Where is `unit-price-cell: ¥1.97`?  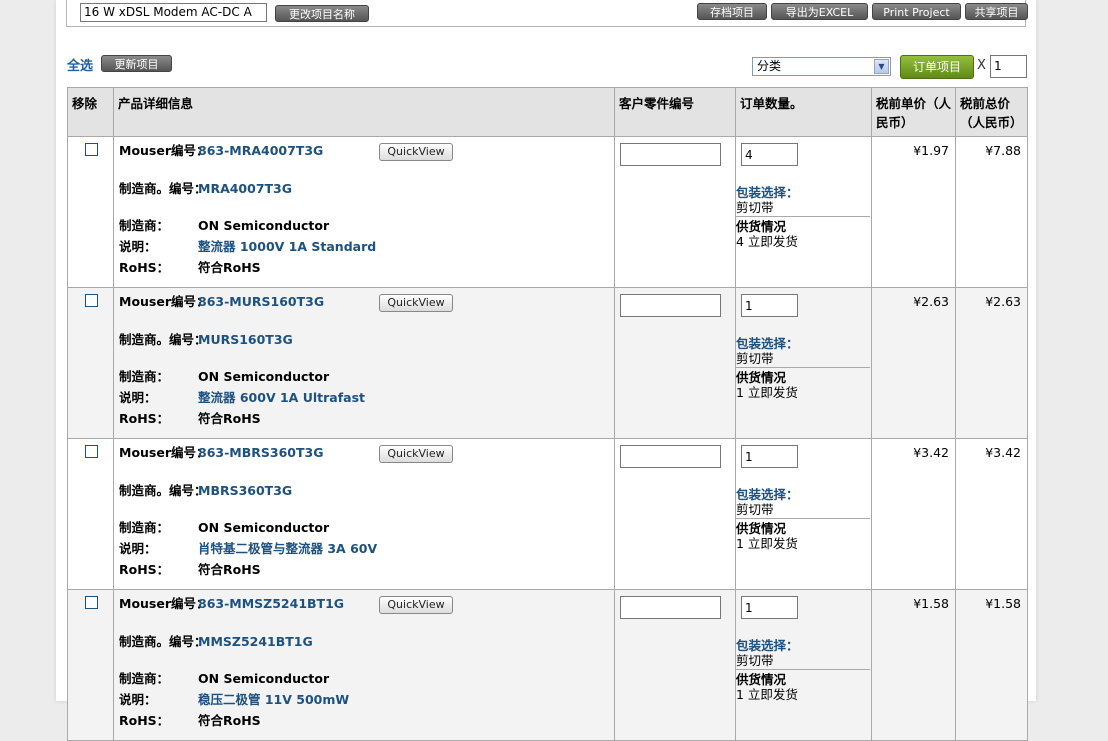
unit-price-cell: ¥1.97 is located at coordinates (913, 212).